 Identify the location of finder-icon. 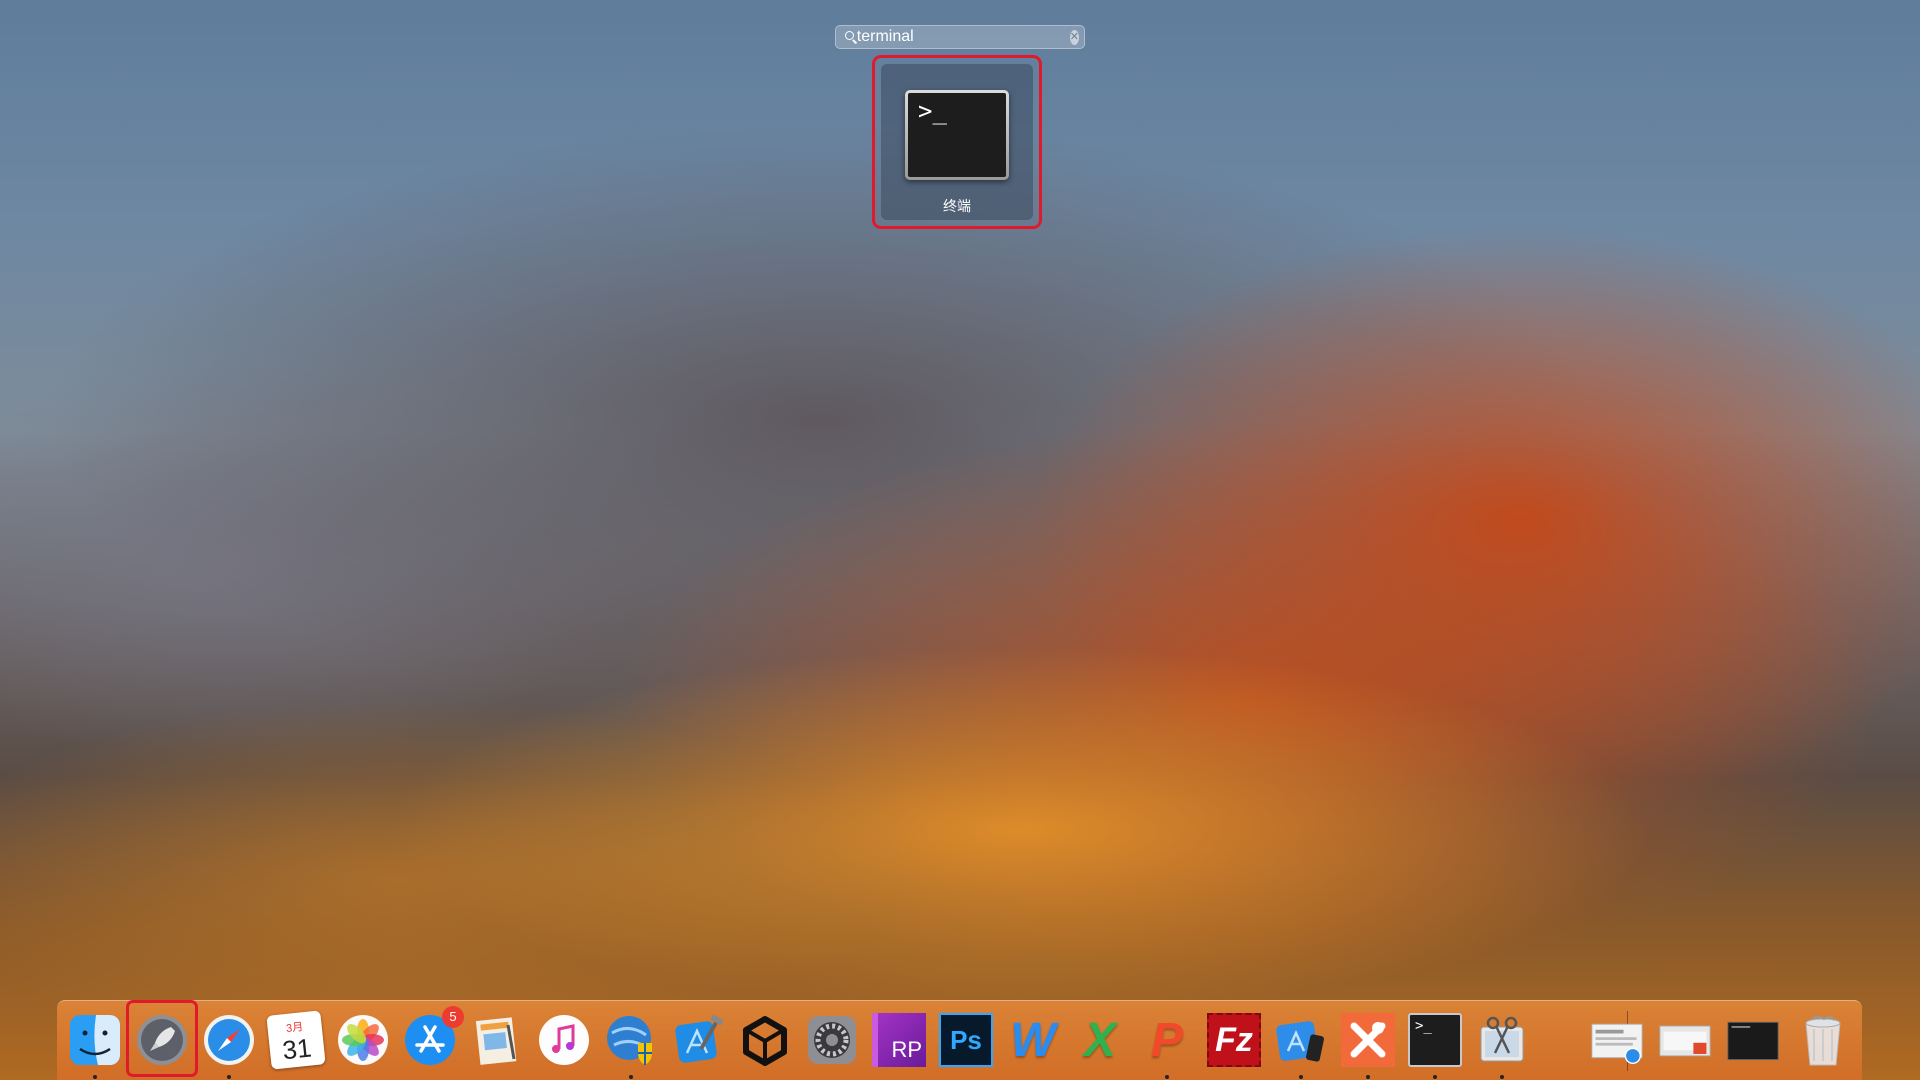
(95, 1040).